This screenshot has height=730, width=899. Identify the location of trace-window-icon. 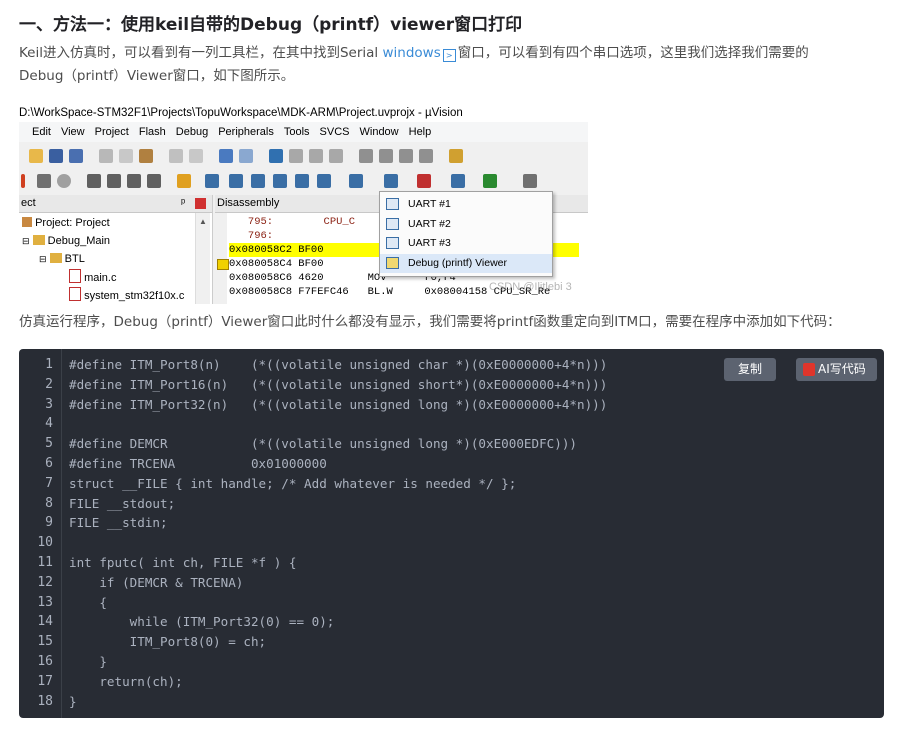
(458, 181).